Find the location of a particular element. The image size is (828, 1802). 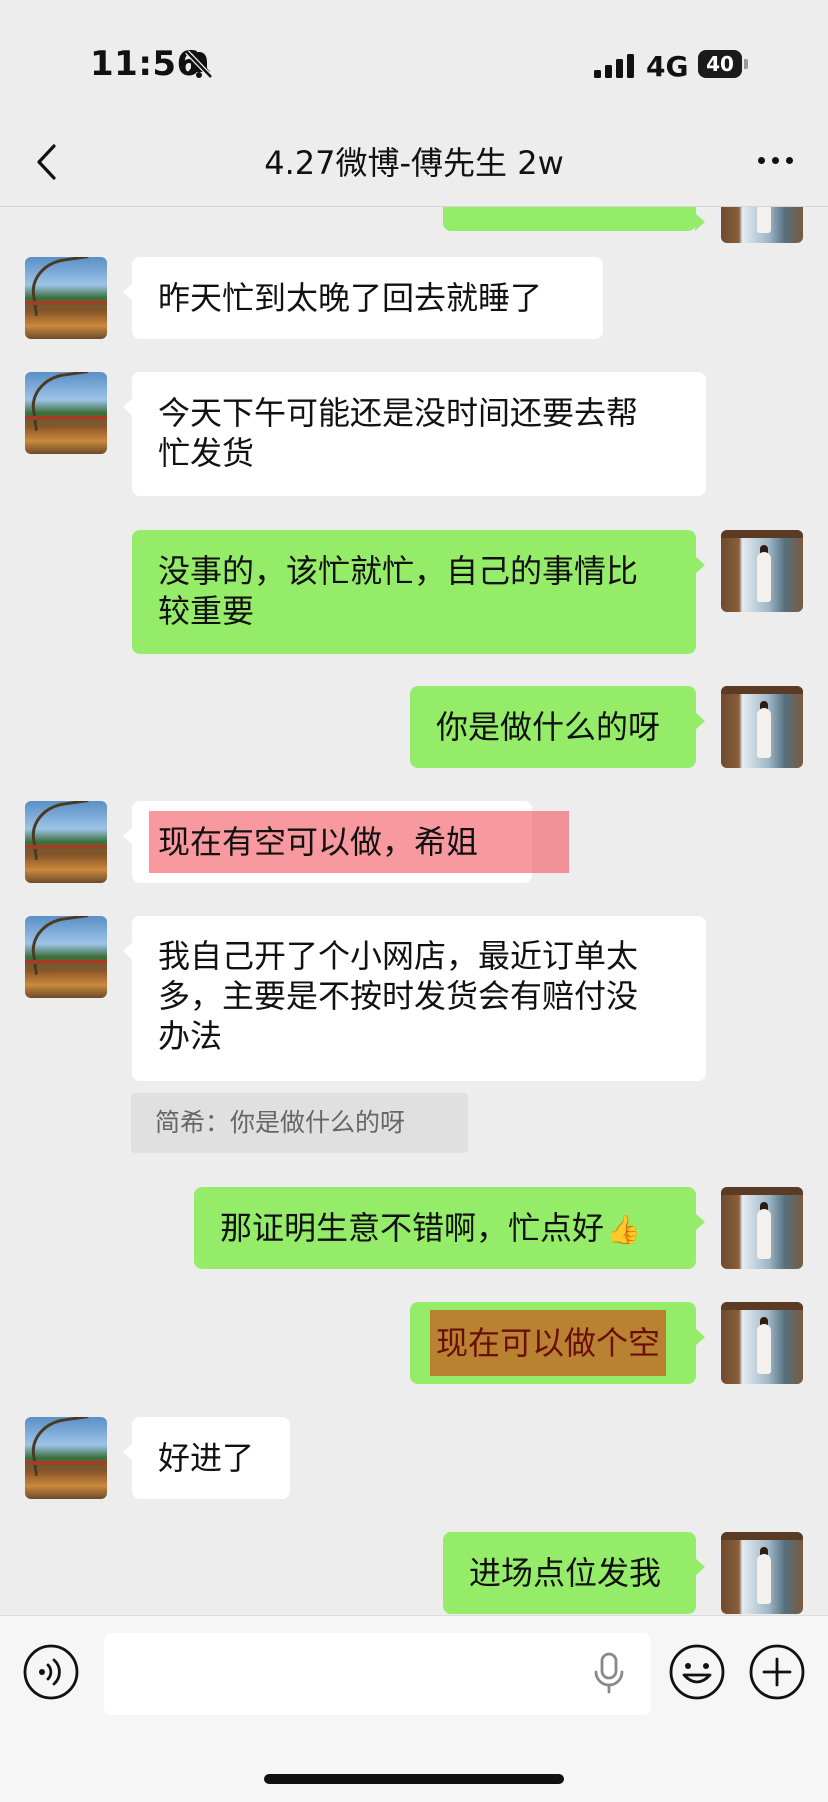

message-text-body: 那证明生意不错啊，忙点好 is located at coordinates (412, 1228).